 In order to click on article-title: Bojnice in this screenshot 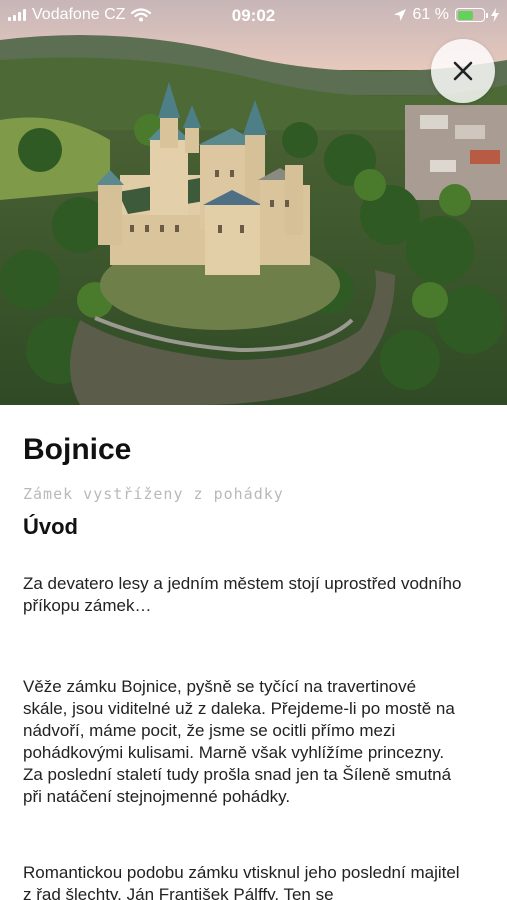, I will do `click(77, 449)`.